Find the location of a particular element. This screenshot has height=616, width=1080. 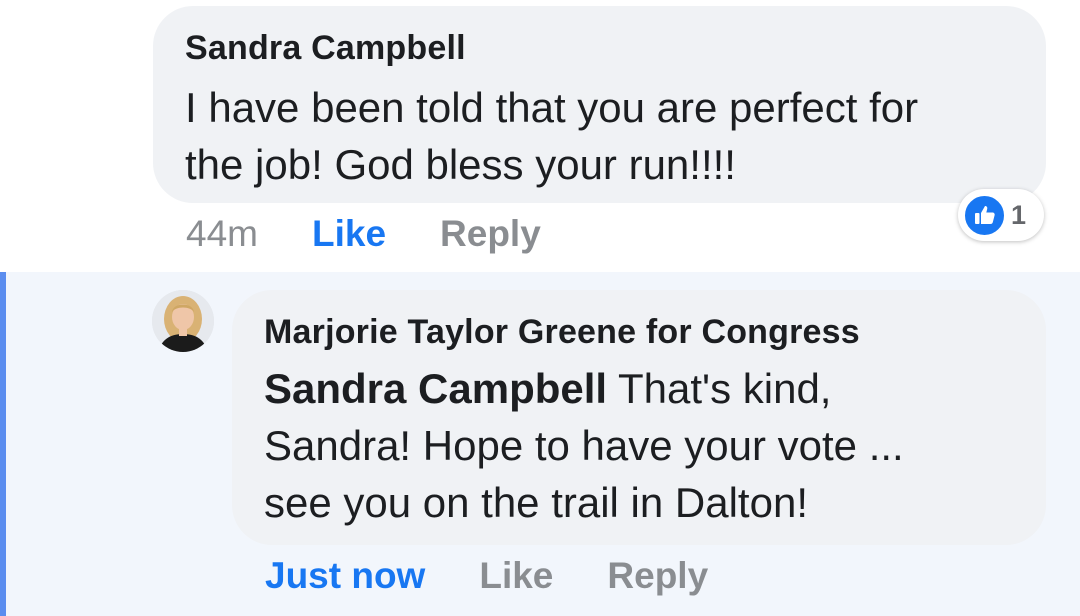

reply-text-line-1: That's kind, is located at coordinates (719, 388).